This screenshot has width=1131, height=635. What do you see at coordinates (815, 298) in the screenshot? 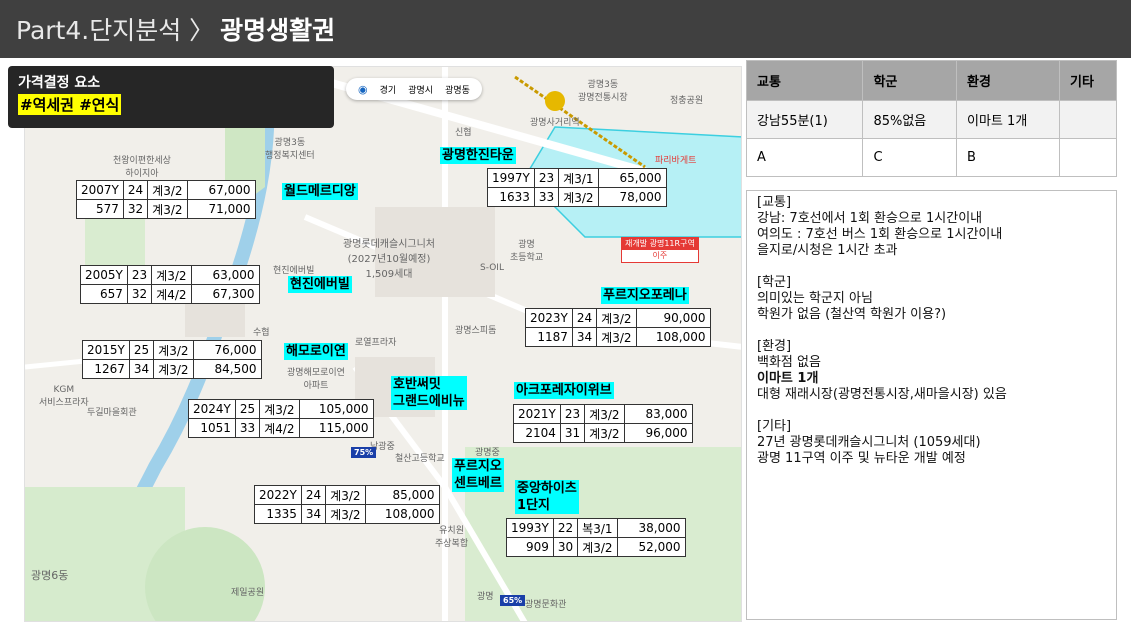
I see `notes-school-line: 의미있는 학군지 아님` at bounding box center [815, 298].